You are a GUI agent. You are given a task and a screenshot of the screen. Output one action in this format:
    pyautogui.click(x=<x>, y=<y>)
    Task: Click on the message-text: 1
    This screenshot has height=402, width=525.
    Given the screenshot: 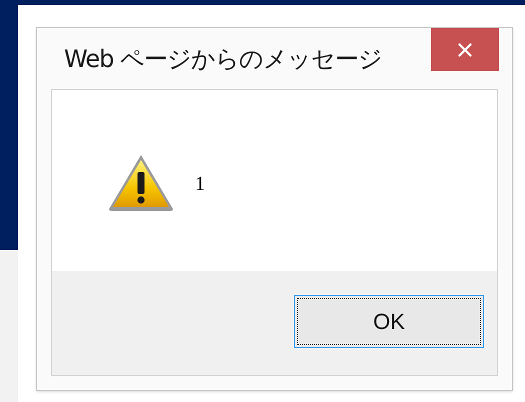 What is the action you would take?
    pyautogui.click(x=200, y=184)
    